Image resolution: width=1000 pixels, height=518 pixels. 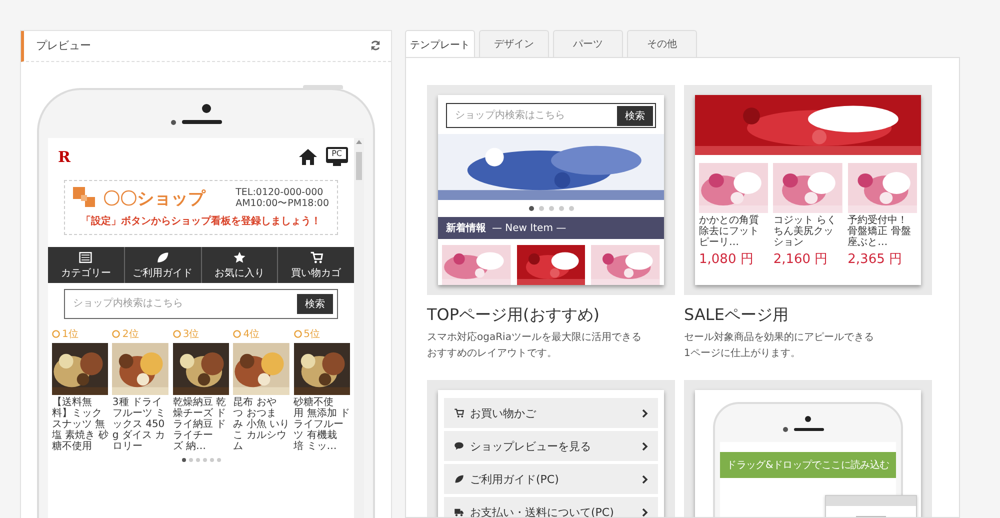 I want to click on shop-name: 〇〇ショップ, so click(x=154, y=199).